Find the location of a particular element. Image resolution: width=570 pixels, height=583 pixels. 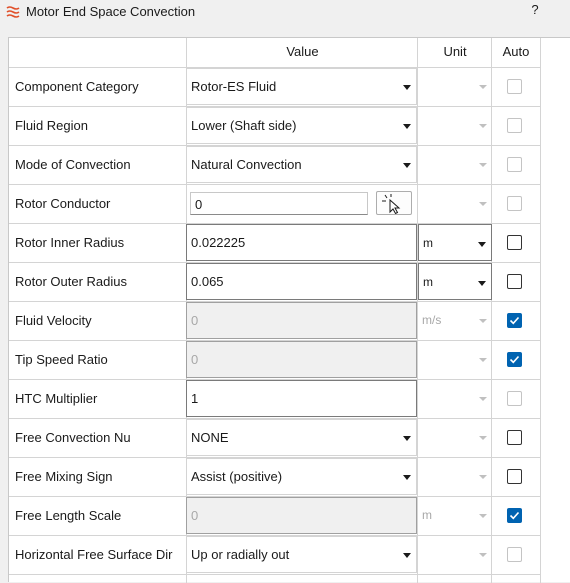

value-dropdown: Up or radially out is located at coordinates (301, 554).